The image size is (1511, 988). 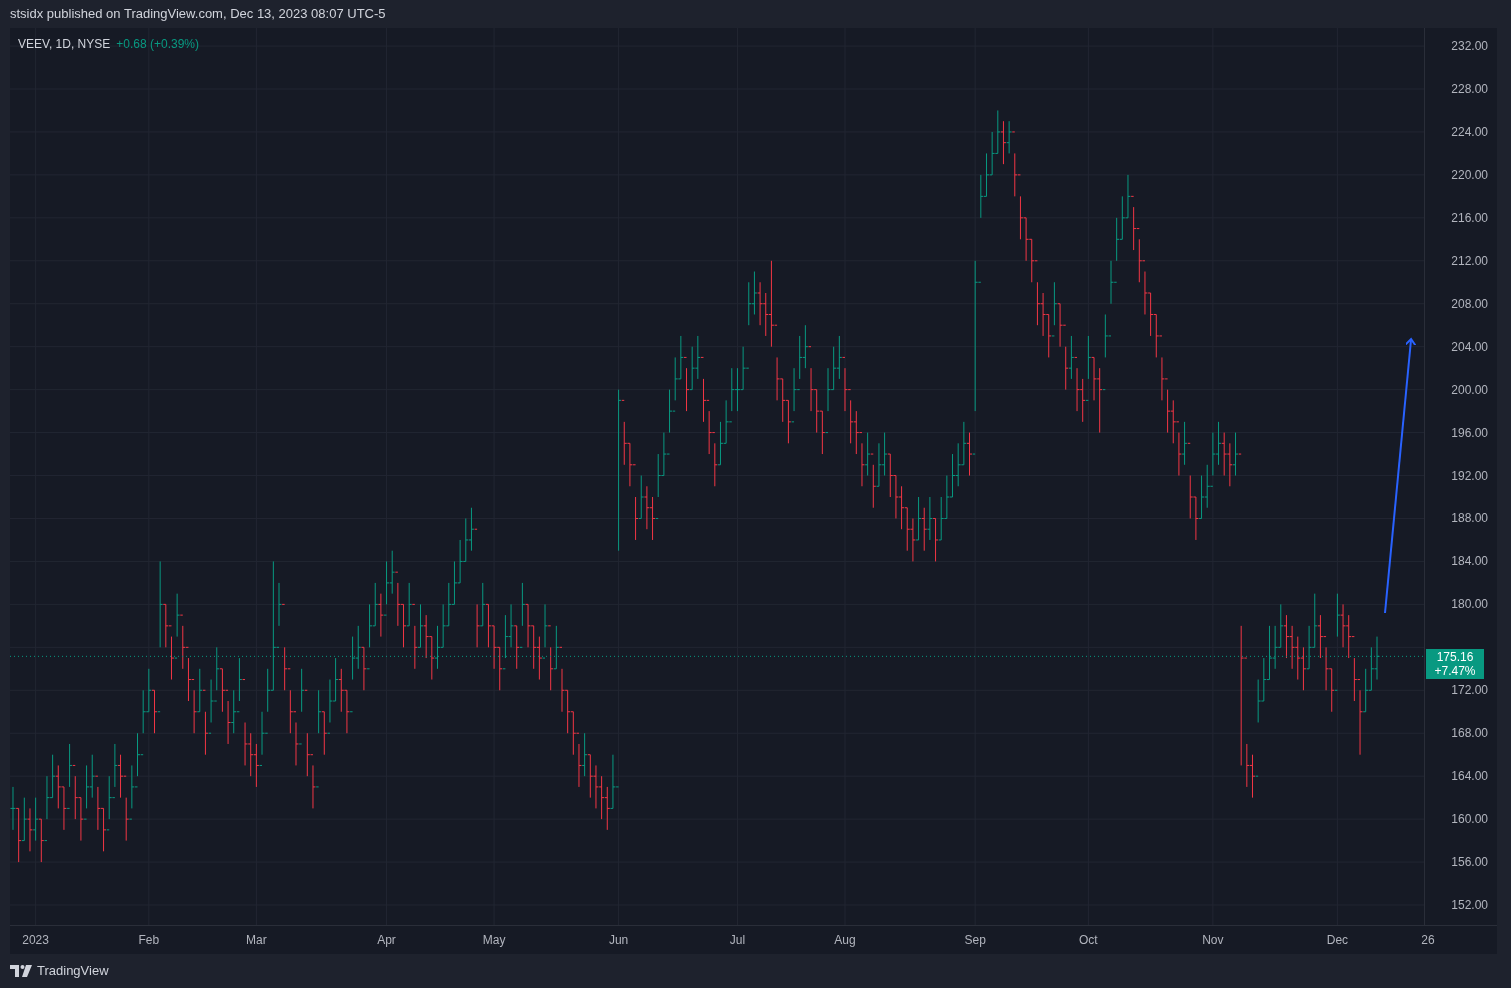 I want to click on publisher-caption: stsidx published on TradingView.com, Dec 13, 2023 08:07 UTC-5, so click(x=198, y=14).